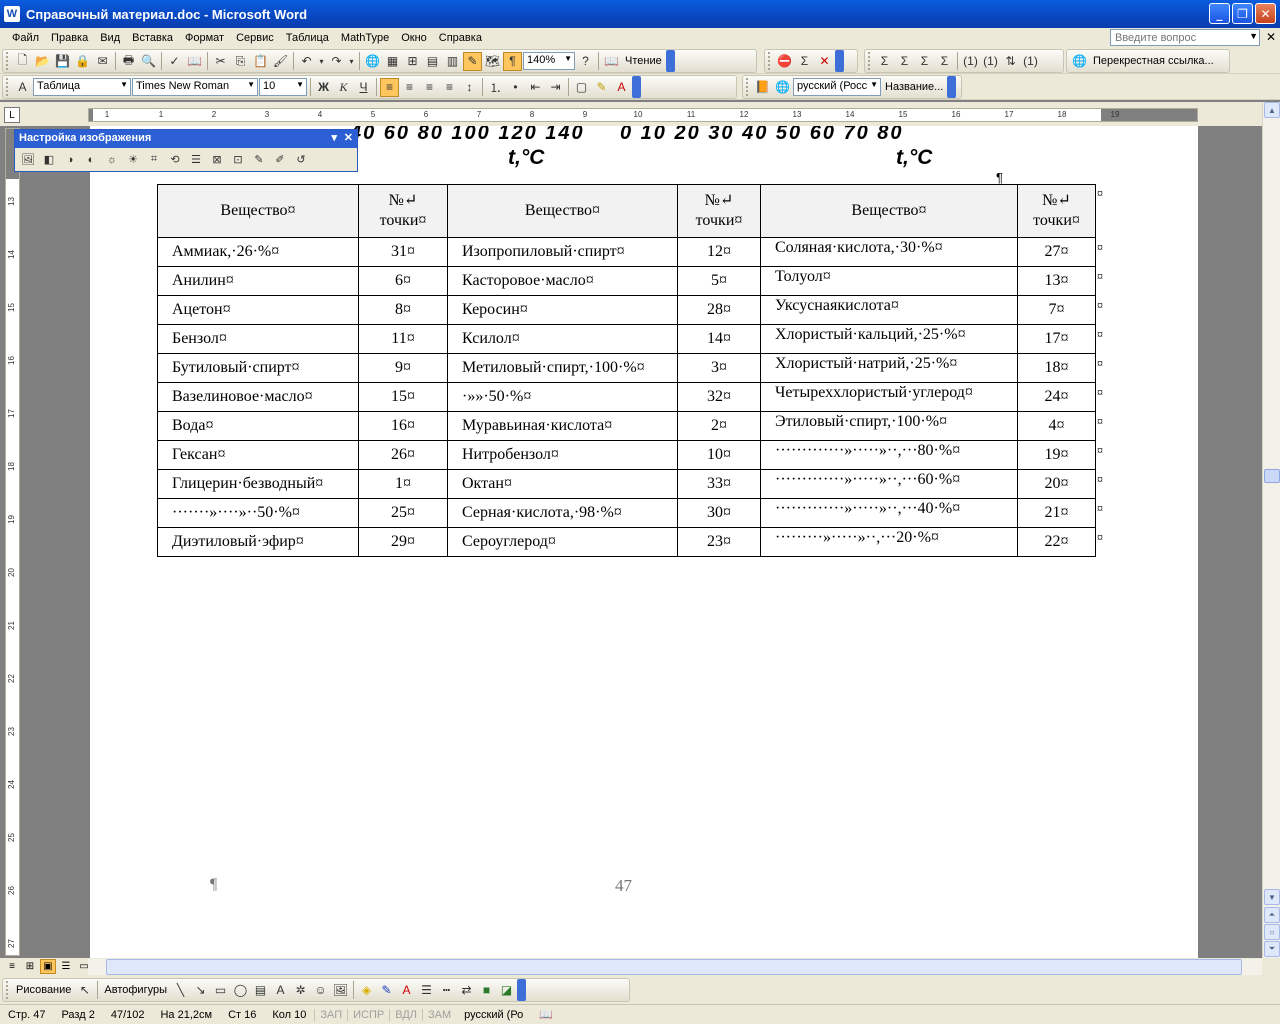  I want to click on spelling-icon: ✓, so click(174, 61).